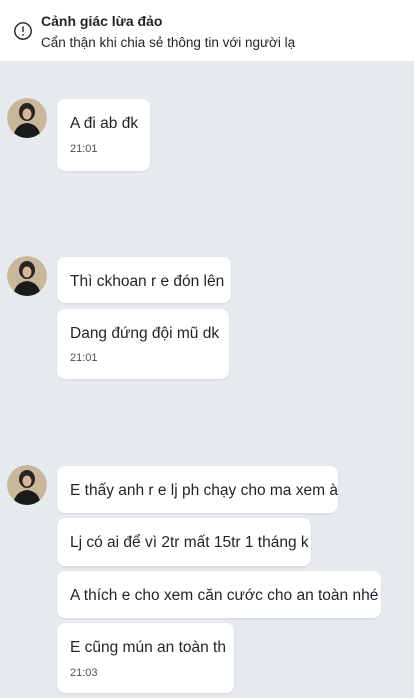 The image size is (414, 698). I want to click on message-bubble: A đi ab đk 21:01, so click(103, 135).